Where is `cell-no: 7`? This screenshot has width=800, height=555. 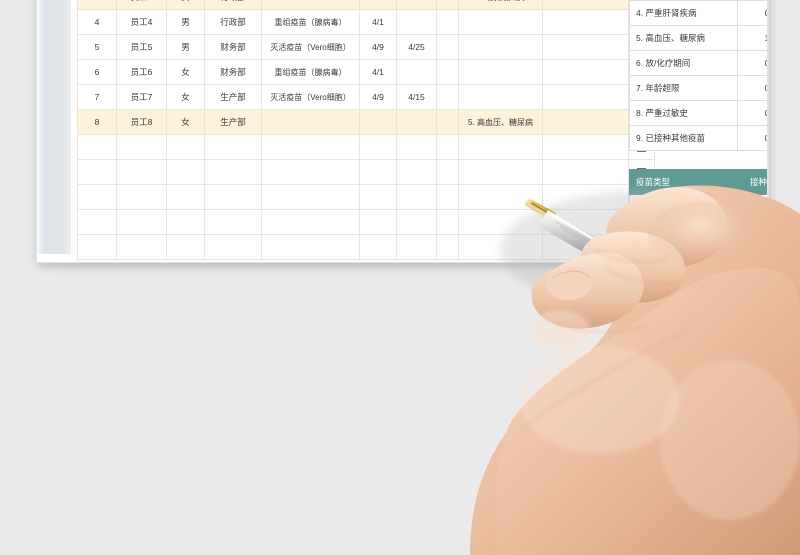
cell-no: 7 is located at coordinates (97, 97).